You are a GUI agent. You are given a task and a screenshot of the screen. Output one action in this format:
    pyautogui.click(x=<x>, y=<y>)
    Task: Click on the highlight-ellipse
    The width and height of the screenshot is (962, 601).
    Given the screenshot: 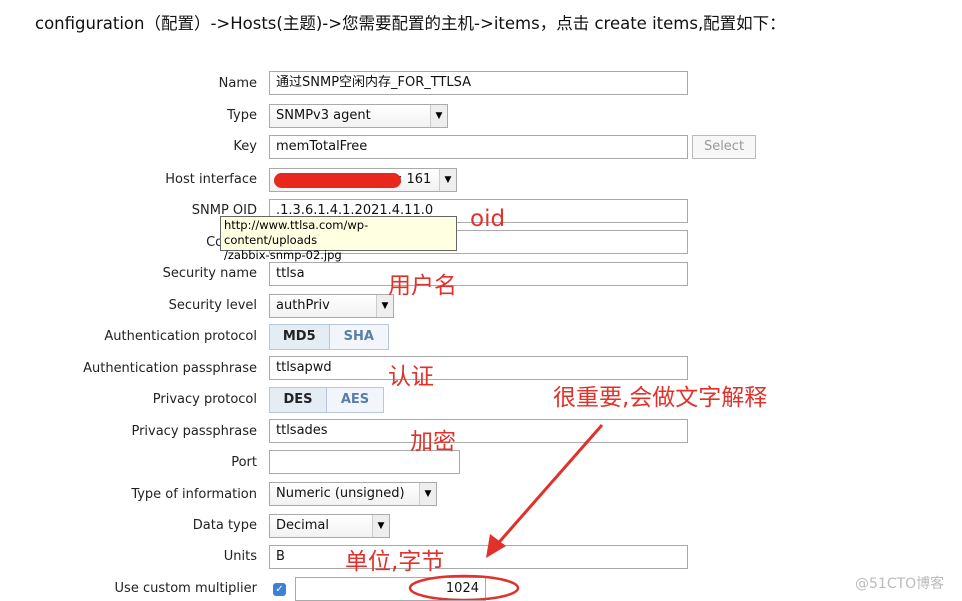 What is the action you would take?
    pyautogui.click(x=464, y=587)
    